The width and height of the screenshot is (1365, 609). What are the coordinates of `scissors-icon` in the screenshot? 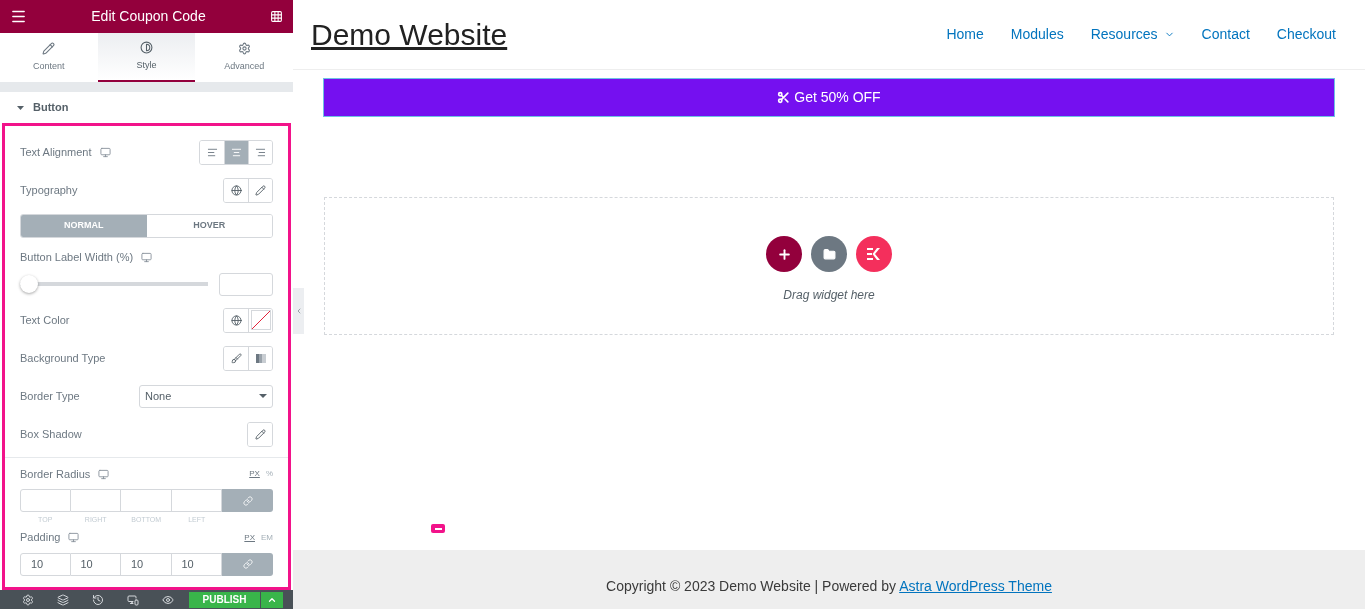 It's located at (784, 97).